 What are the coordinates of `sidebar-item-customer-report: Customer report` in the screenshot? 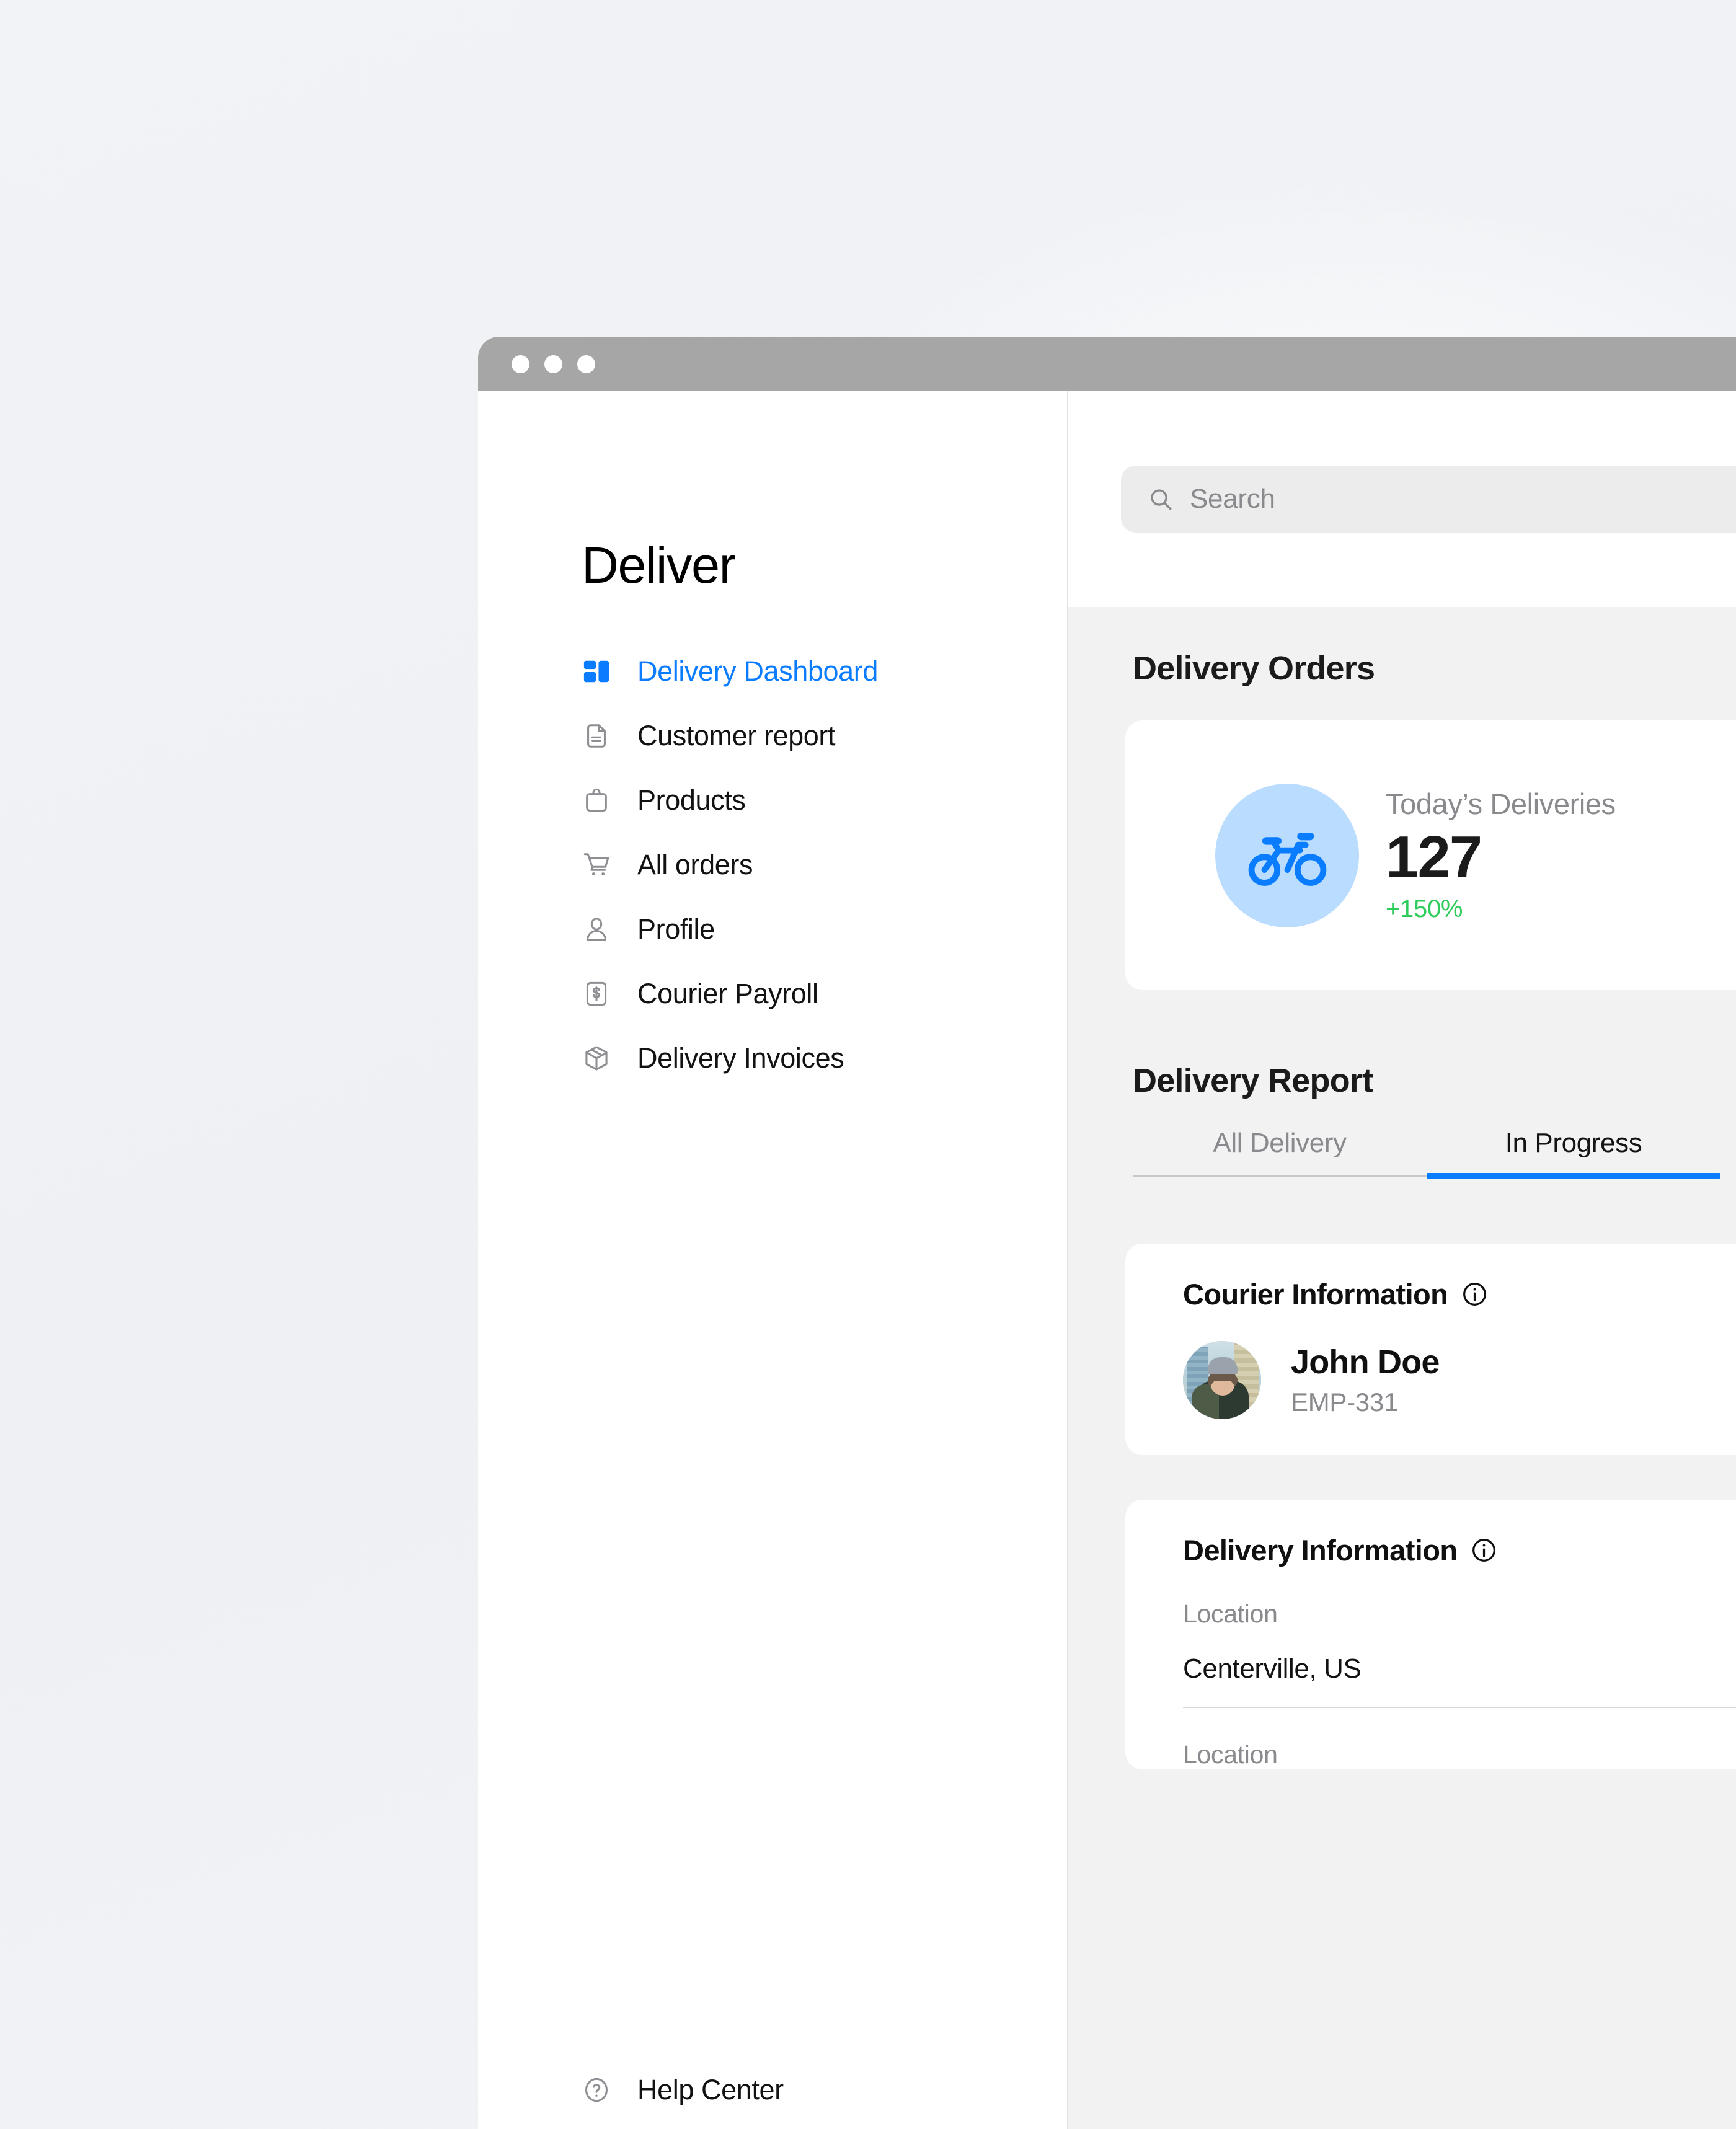 It's located at (772, 736).